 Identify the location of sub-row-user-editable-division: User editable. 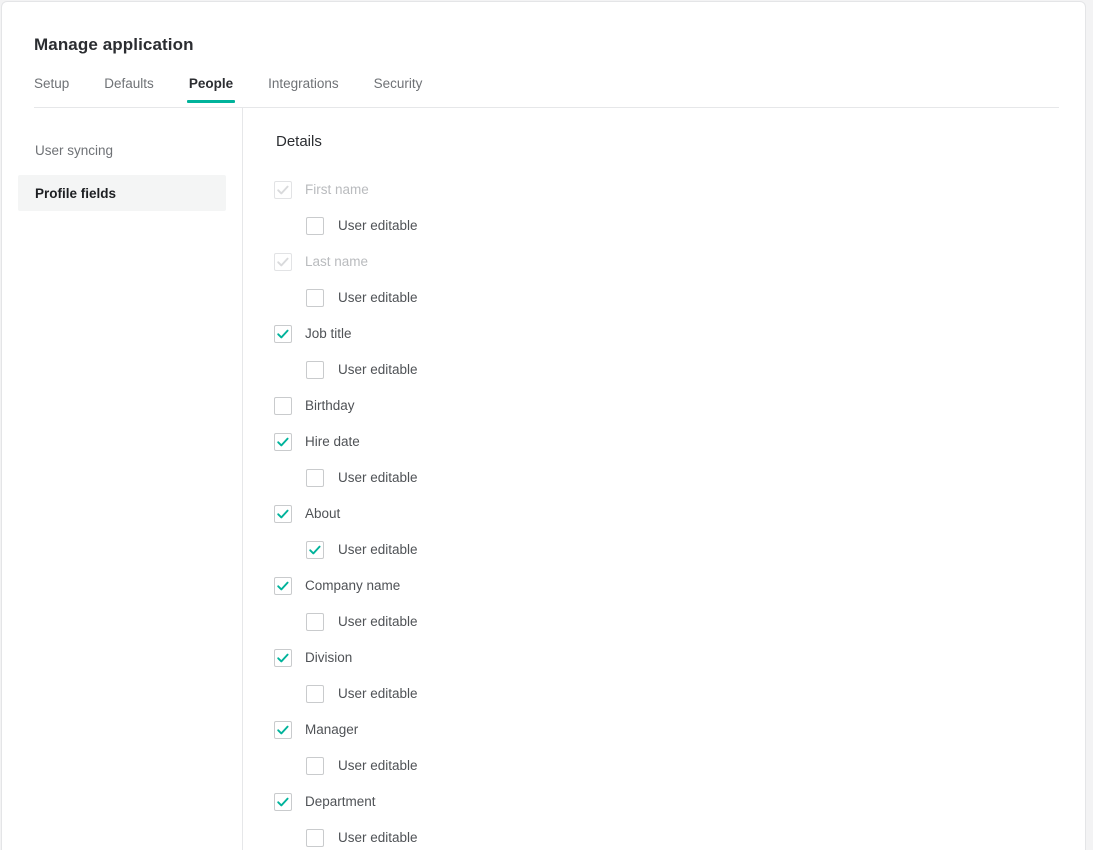
(594, 694).